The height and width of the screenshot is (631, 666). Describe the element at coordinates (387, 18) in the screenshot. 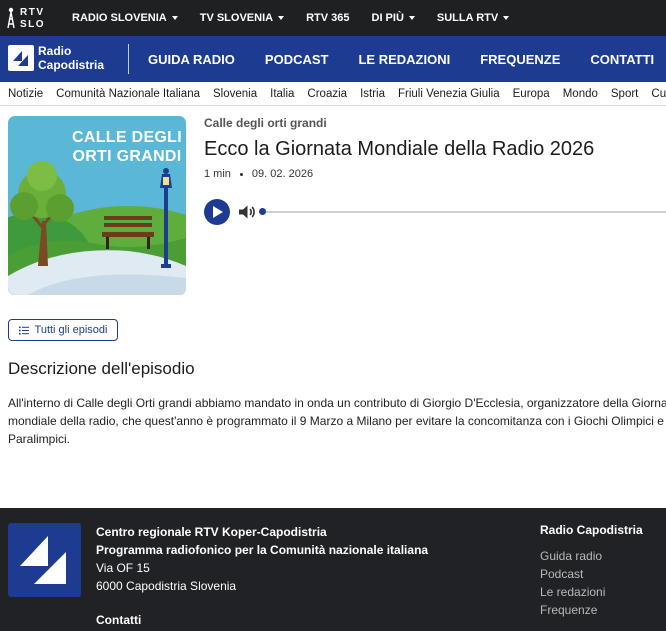

I see `topnav-label: DI PIÙ` at that location.